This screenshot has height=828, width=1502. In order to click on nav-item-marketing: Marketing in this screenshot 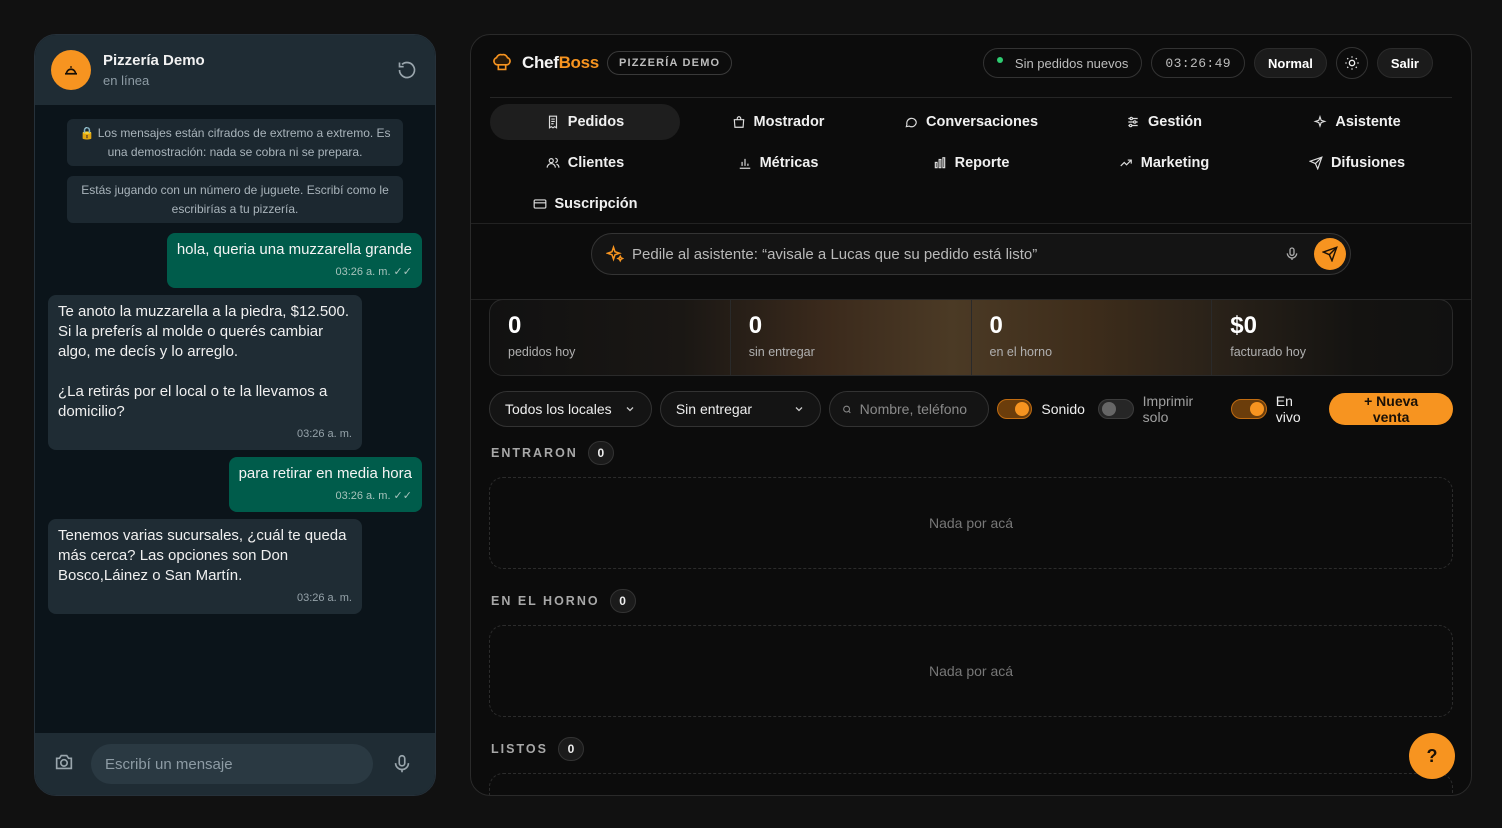, I will do `click(1164, 163)`.